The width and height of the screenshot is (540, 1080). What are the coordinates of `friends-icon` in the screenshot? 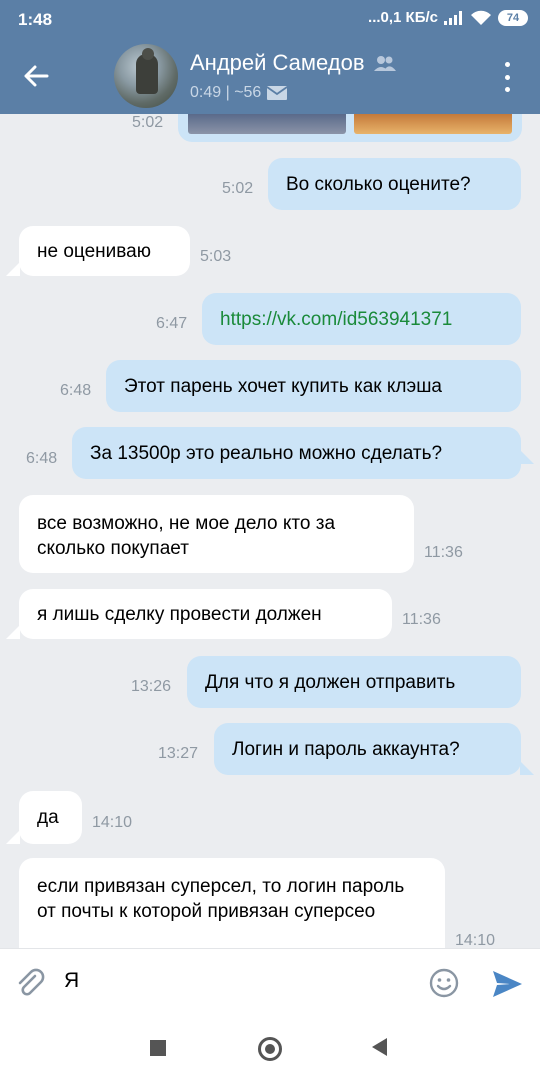 It's located at (384, 63).